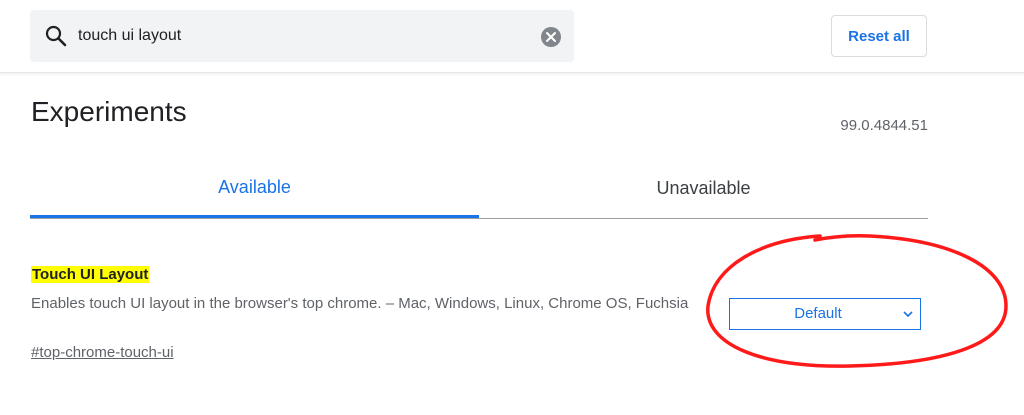 The width and height of the screenshot is (1024, 415). I want to click on select-value: Default, so click(818, 313).